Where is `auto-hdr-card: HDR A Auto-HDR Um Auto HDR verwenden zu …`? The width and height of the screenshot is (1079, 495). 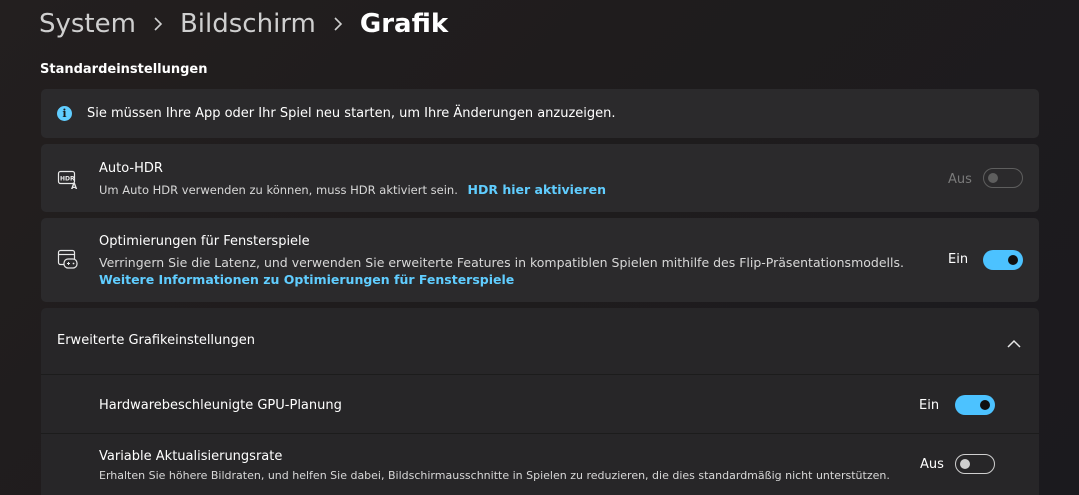 auto-hdr-card: HDR A Auto-HDR Um Auto HDR verwenden zu … is located at coordinates (540, 178).